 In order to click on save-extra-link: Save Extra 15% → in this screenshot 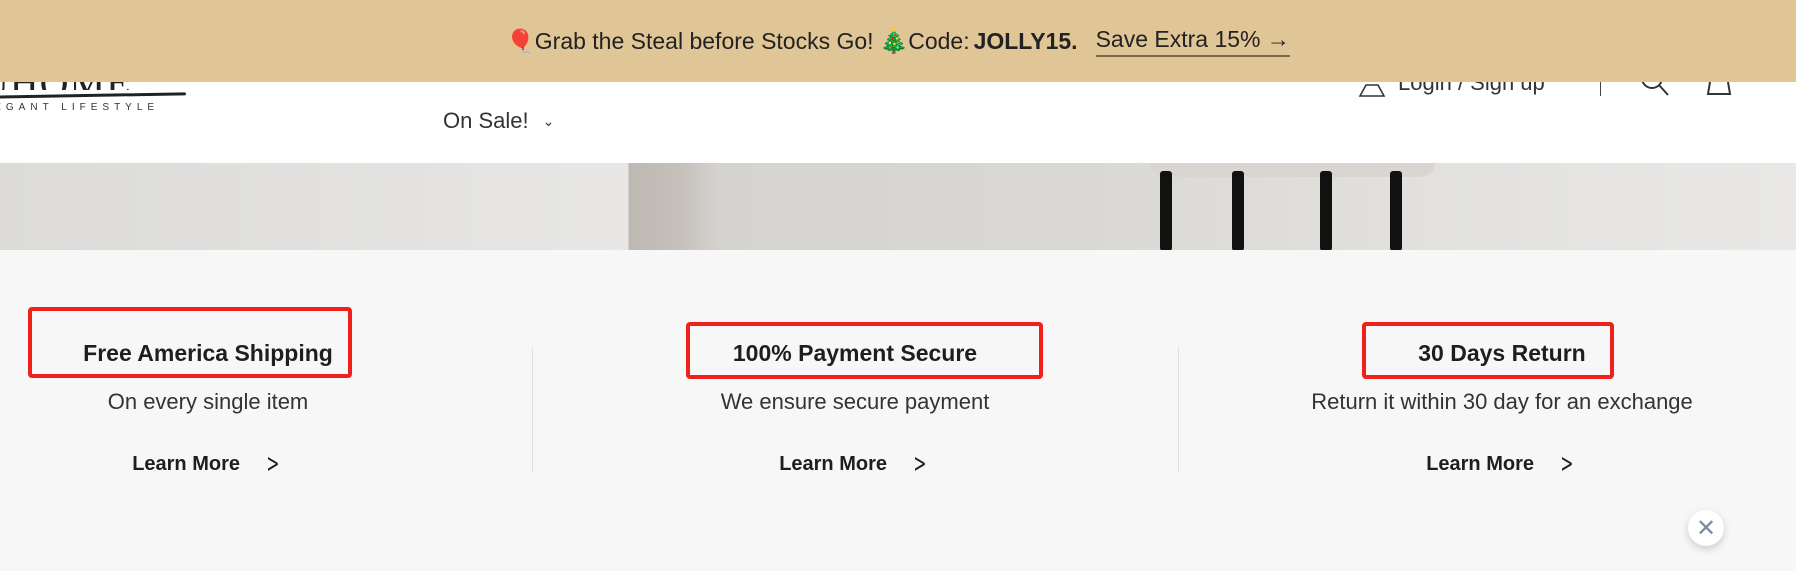, I will do `click(1192, 41)`.